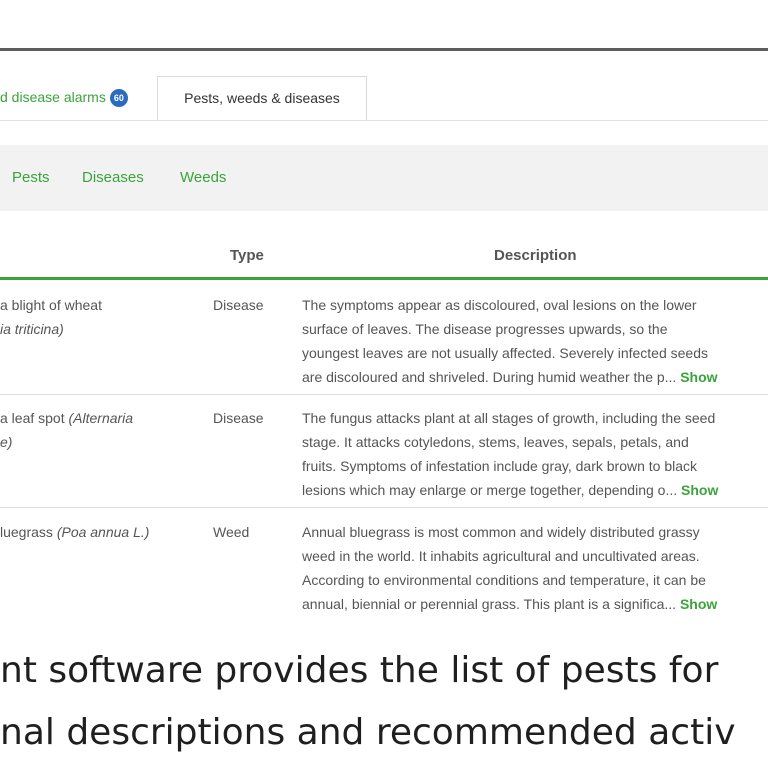 This screenshot has width=768, height=768. What do you see at coordinates (384, 178) in the screenshot?
I see `filter-bar: Pests Diseases Weeds` at bounding box center [384, 178].